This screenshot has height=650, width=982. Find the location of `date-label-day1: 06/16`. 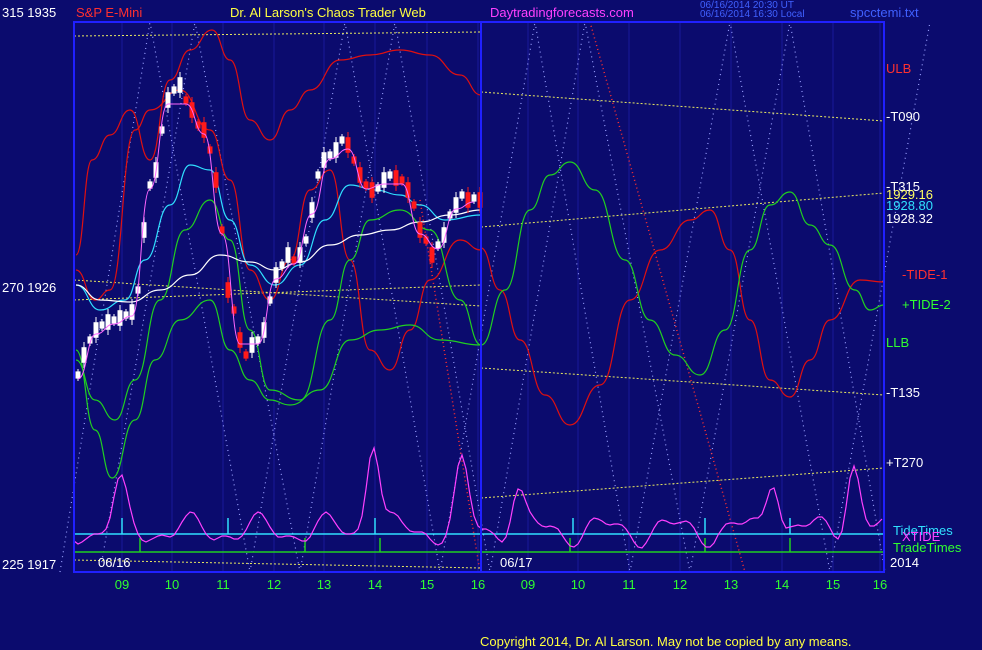

date-label-day1: 06/16 is located at coordinates (114, 562).